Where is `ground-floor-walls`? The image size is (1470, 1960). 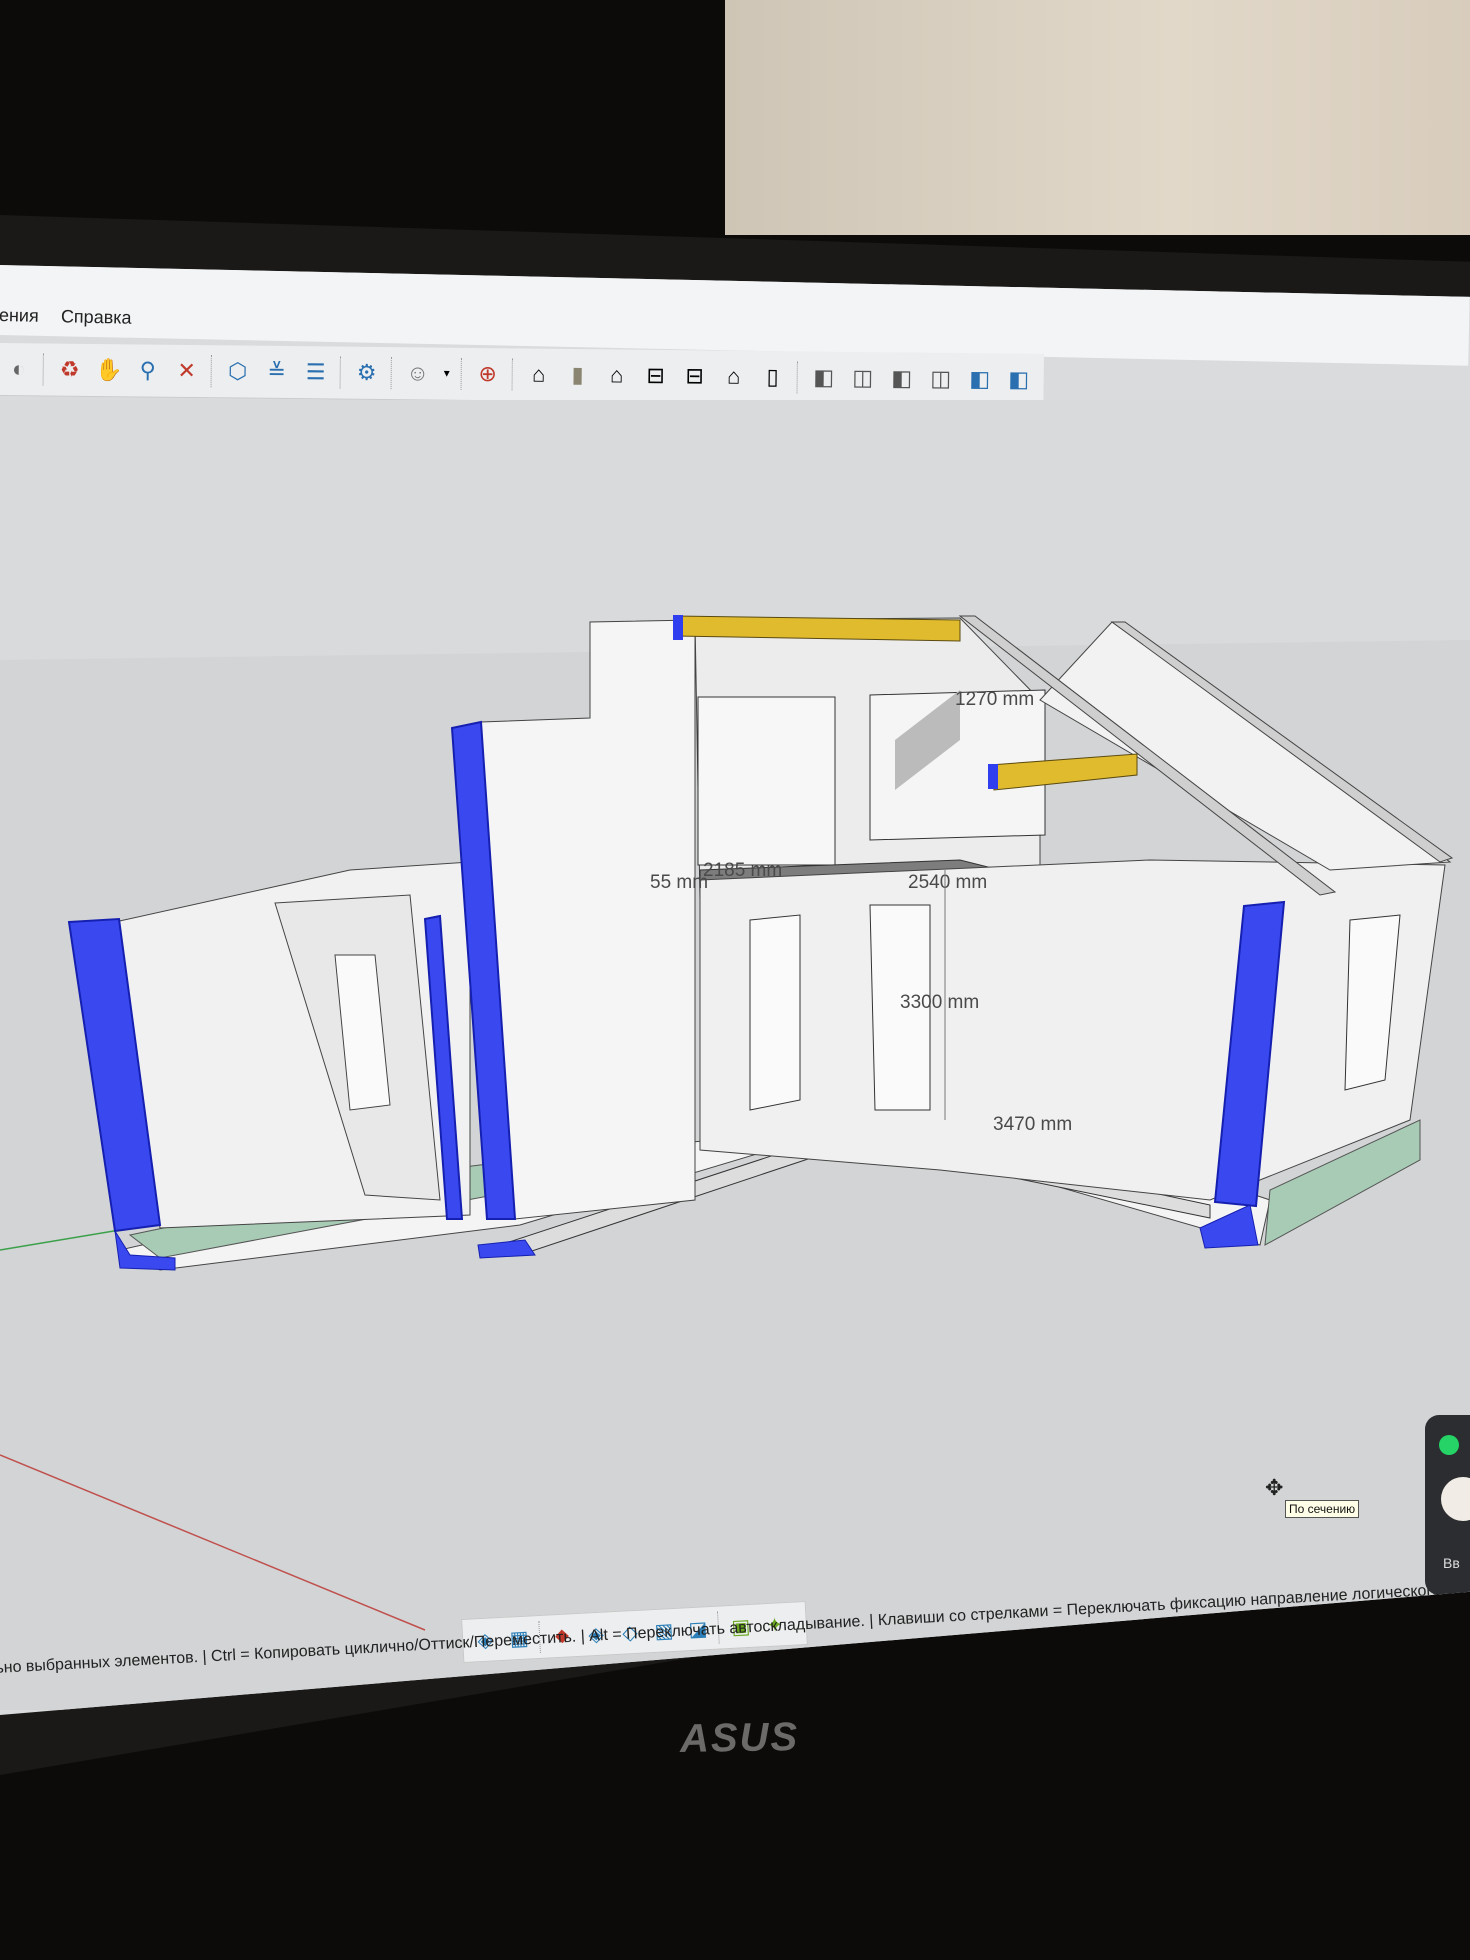
ground-floor-walls is located at coordinates (1072, 1030).